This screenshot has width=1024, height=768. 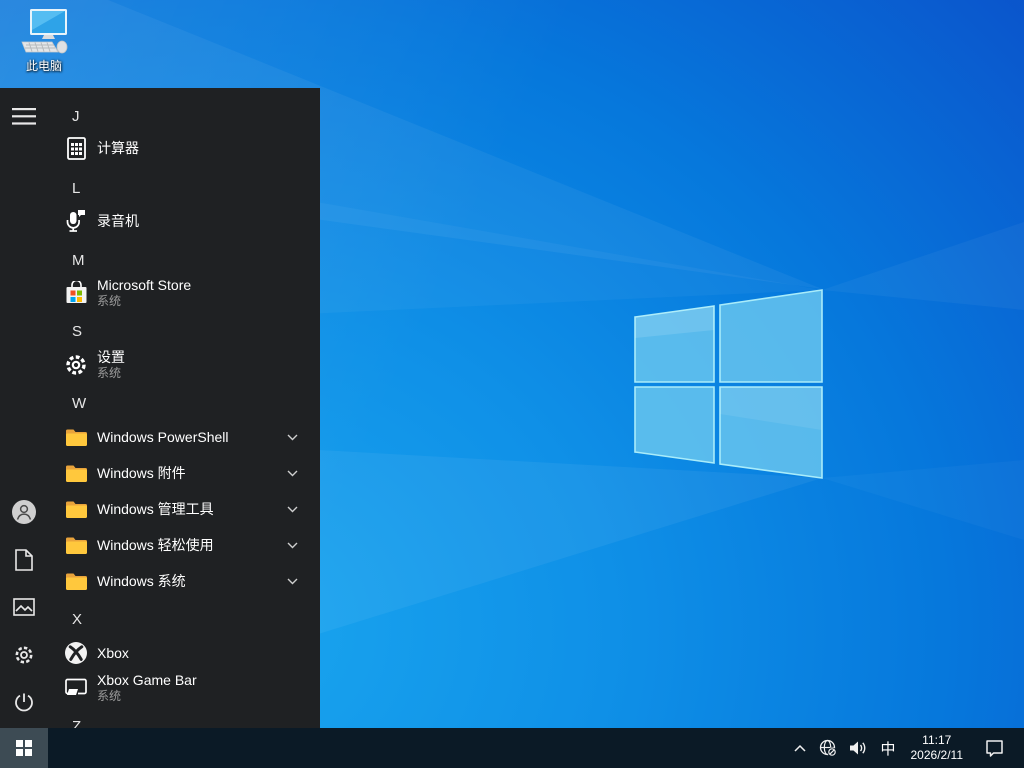 What do you see at coordinates (76, 653) in the screenshot?
I see `xbox-icon` at bounding box center [76, 653].